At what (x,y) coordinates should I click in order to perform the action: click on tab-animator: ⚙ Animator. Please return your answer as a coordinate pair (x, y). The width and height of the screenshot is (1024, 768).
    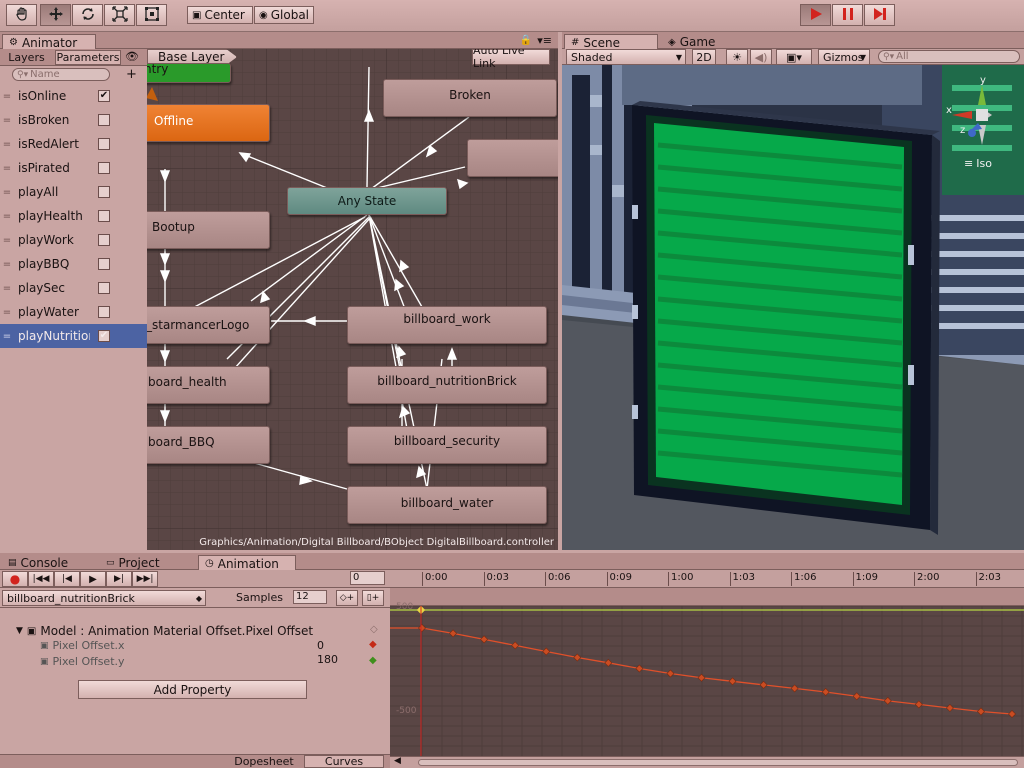
    Looking at the image, I should click on (49, 42).